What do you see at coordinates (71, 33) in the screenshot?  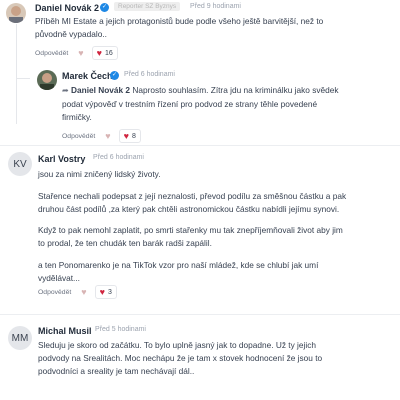 I see `comment-line: původně vypadalo..` at bounding box center [71, 33].